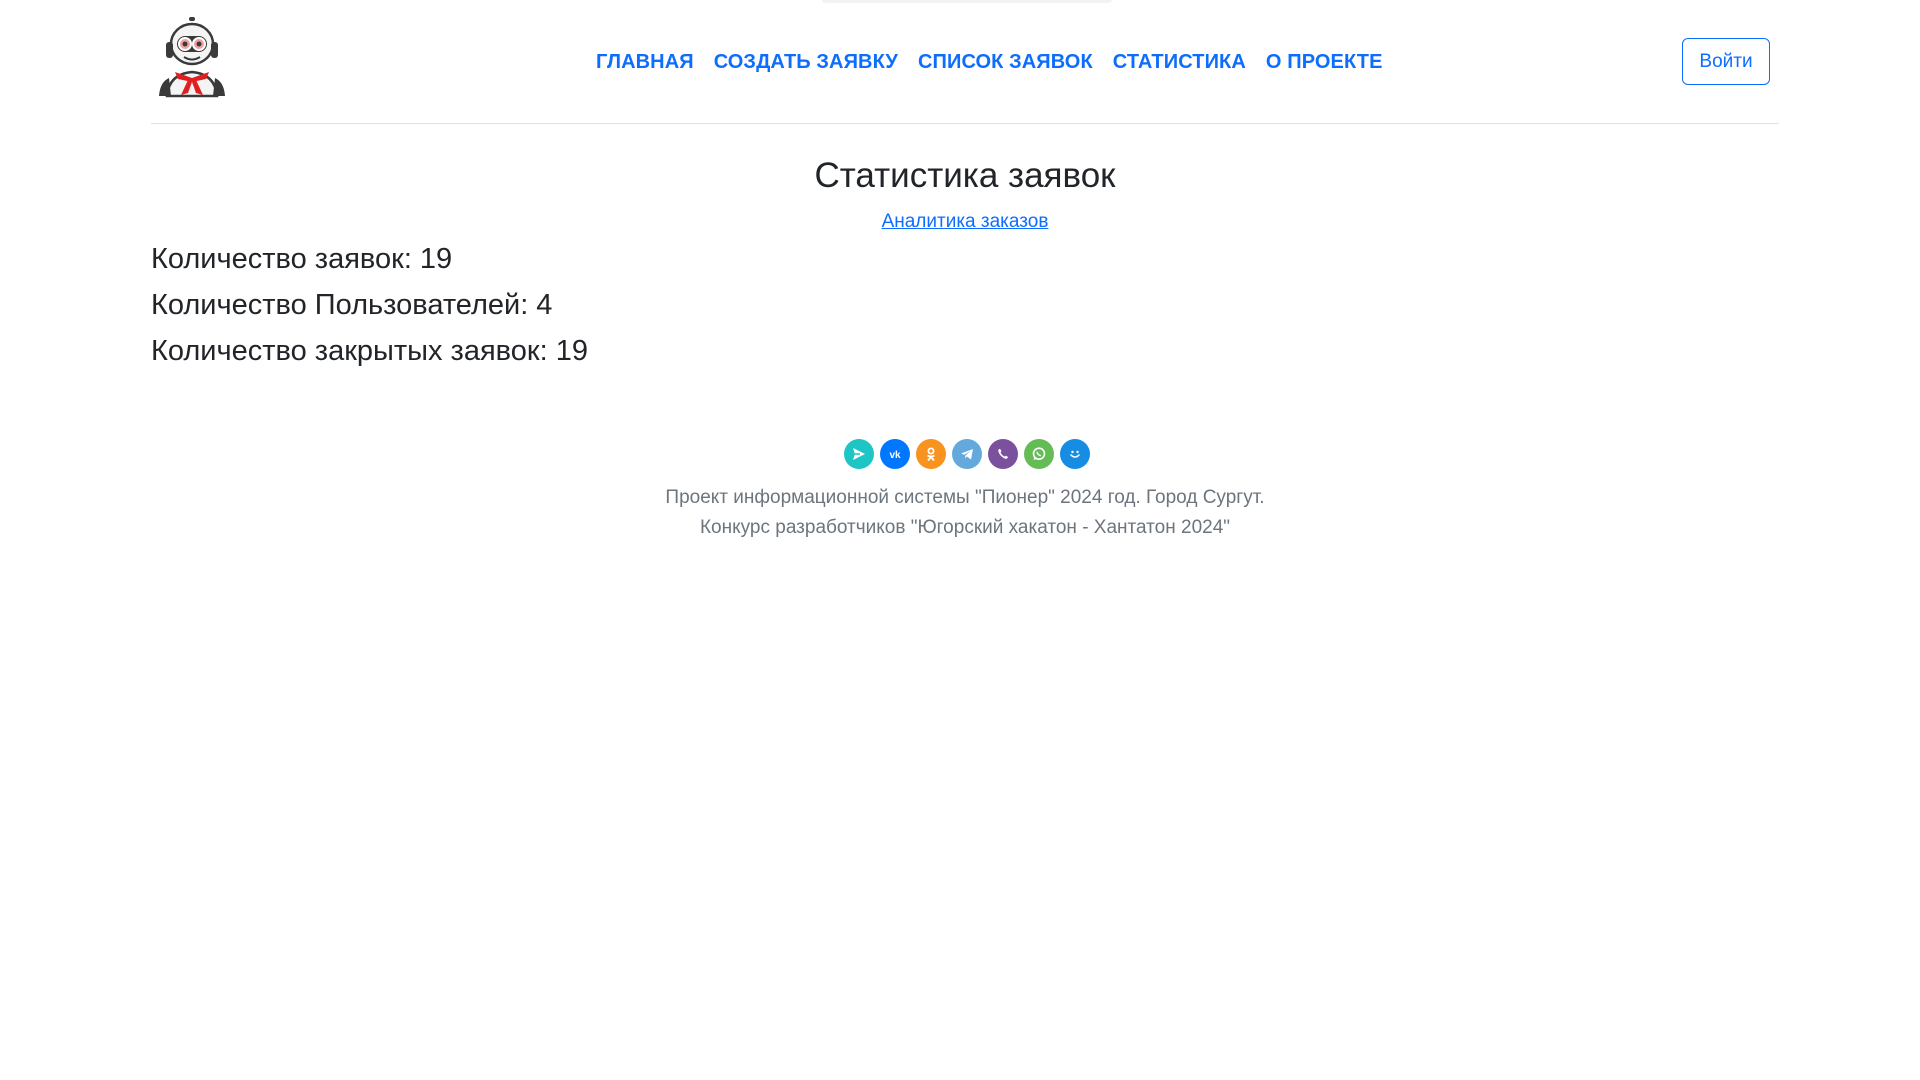 This screenshot has height=1080, width=1920. What do you see at coordinates (859, 454) in the screenshot?
I see `share-icon` at bounding box center [859, 454].